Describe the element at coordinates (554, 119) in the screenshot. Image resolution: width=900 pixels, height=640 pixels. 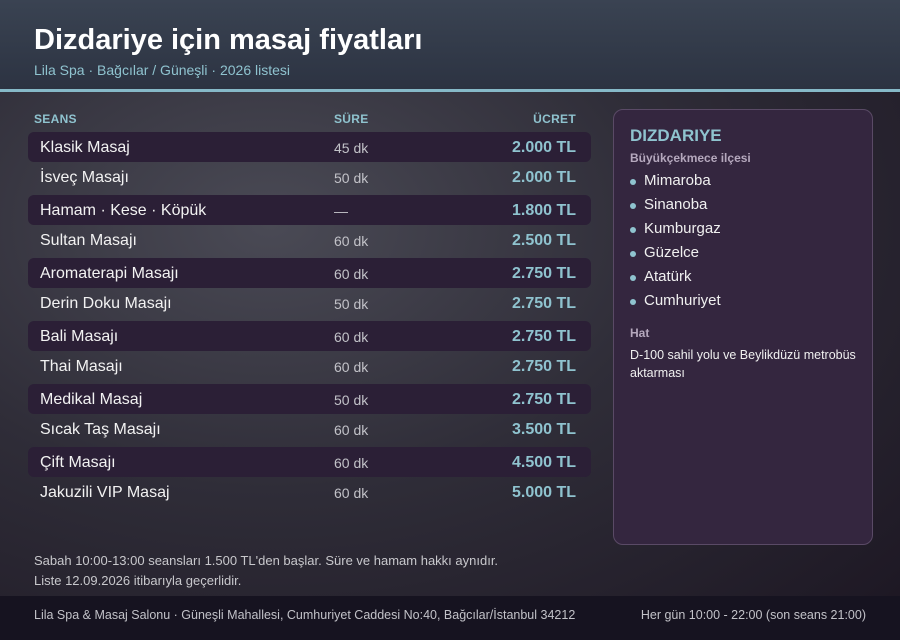
I see `column-header-ucret: ÜCRET` at that location.